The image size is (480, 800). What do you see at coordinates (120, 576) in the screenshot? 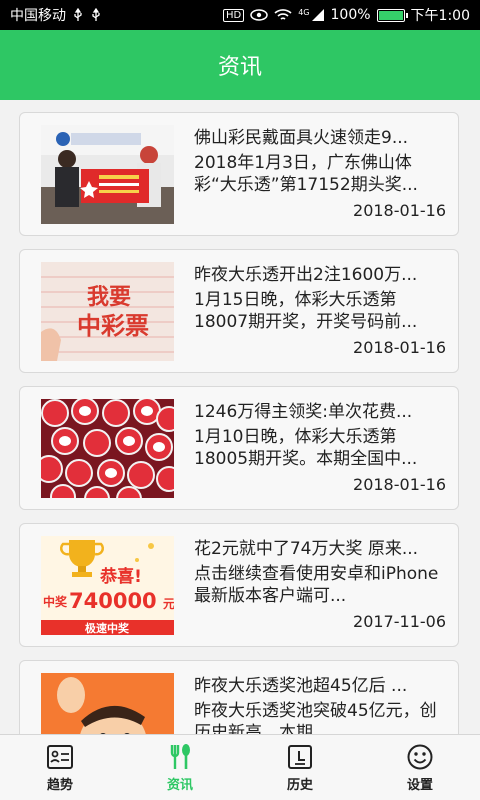
I see `congrats-text: 恭喜!` at bounding box center [120, 576].